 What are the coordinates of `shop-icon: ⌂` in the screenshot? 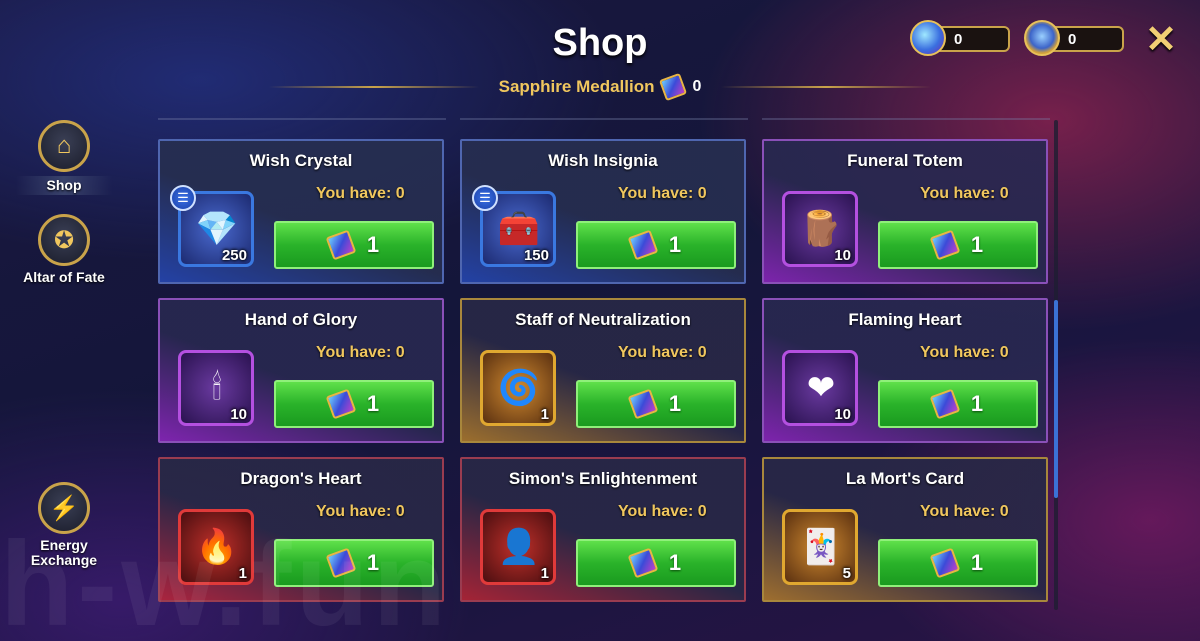 It's located at (64, 146).